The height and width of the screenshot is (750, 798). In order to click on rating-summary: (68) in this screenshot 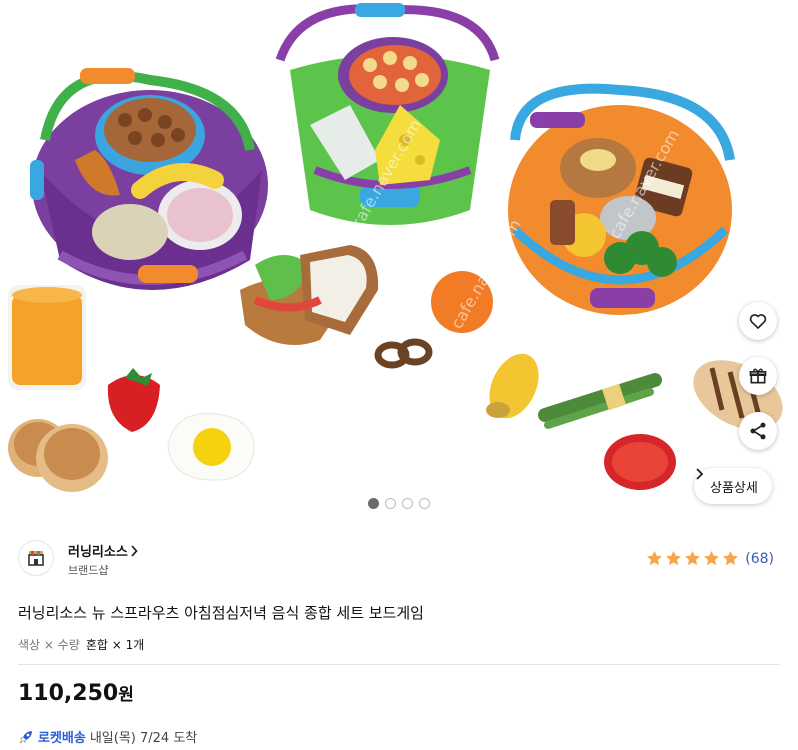, I will do `click(709, 558)`.